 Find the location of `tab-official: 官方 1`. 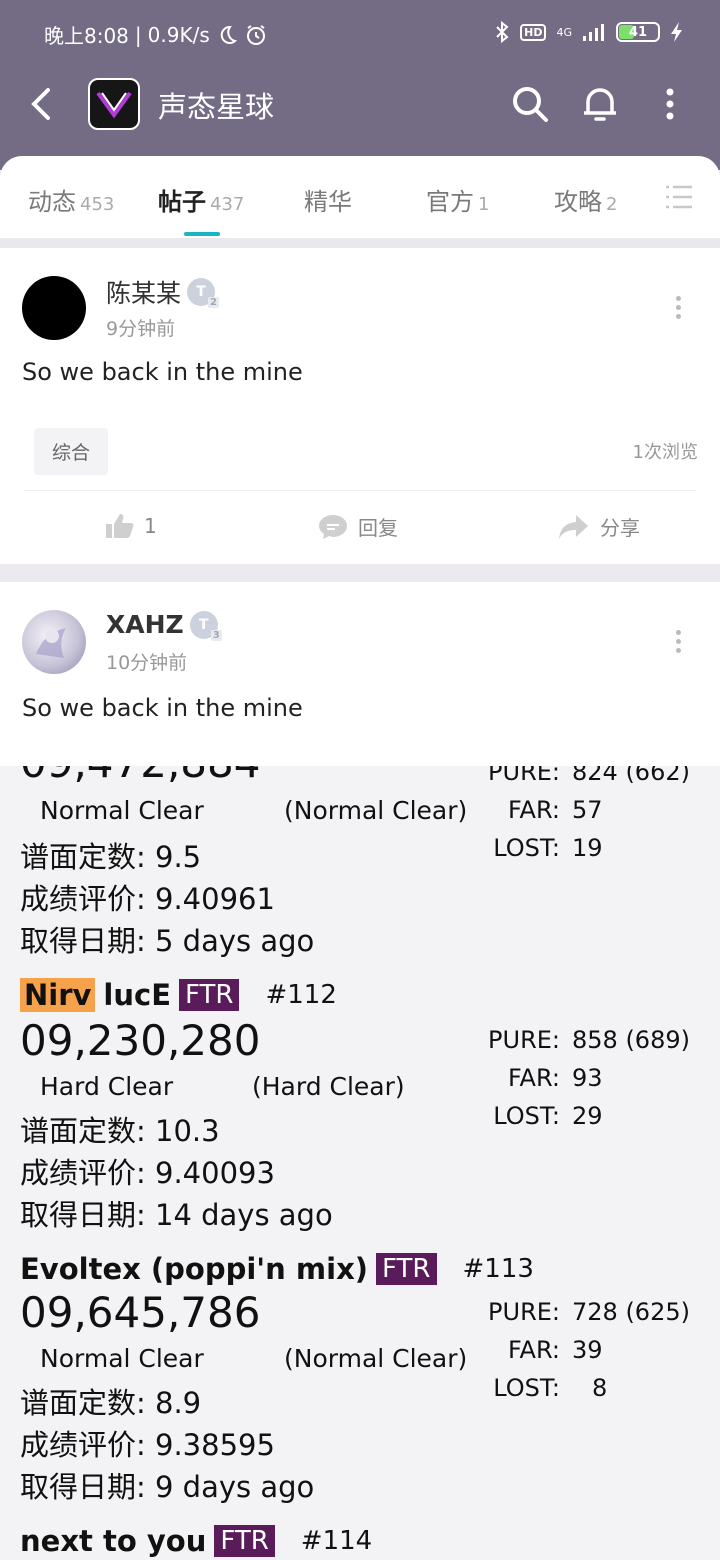

tab-official: 官方 1 is located at coordinates (457, 199).